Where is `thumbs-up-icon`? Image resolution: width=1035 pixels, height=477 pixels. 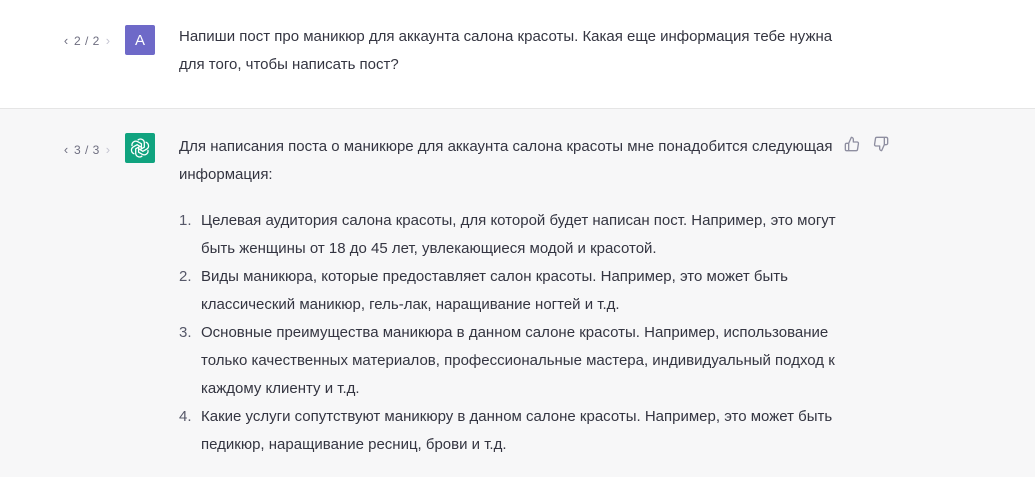
thumbs-up-icon is located at coordinates (851, 143).